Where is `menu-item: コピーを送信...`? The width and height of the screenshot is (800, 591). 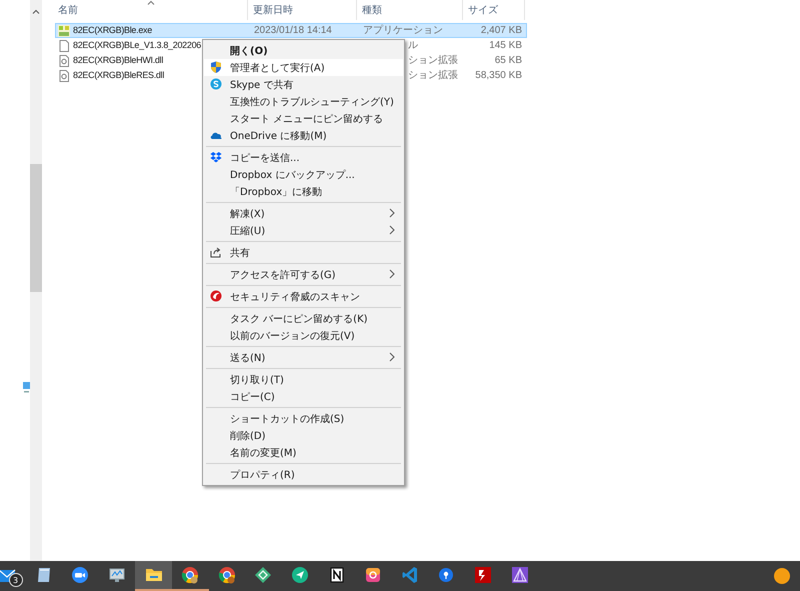
menu-item: コピーを送信... is located at coordinates (303, 157).